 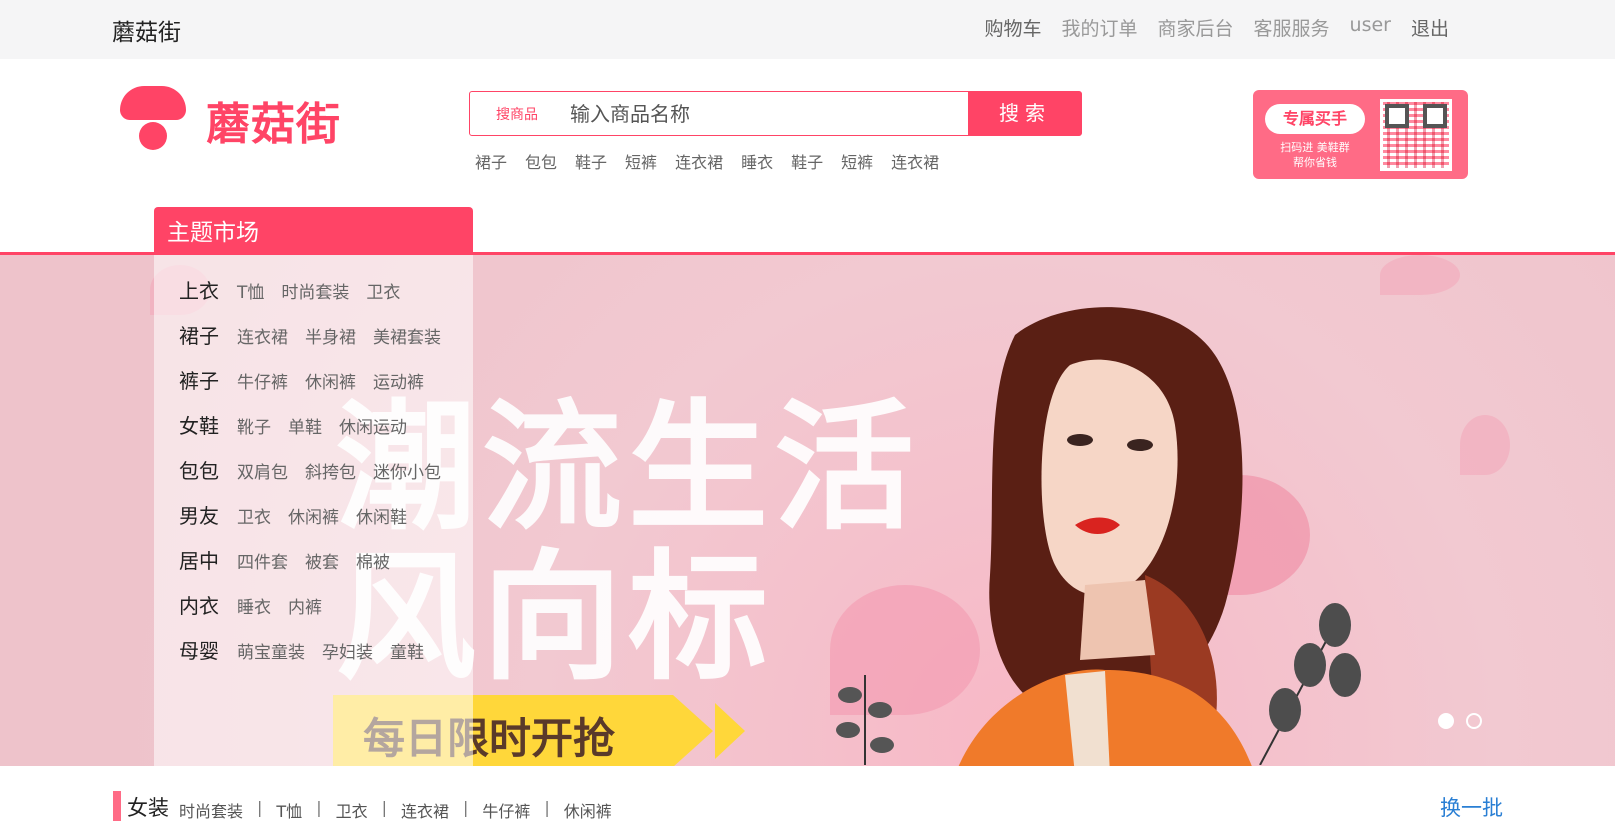 What do you see at coordinates (373, 560) in the screenshot?
I see `category-sub: 棉被` at bounding box center [373, 560].